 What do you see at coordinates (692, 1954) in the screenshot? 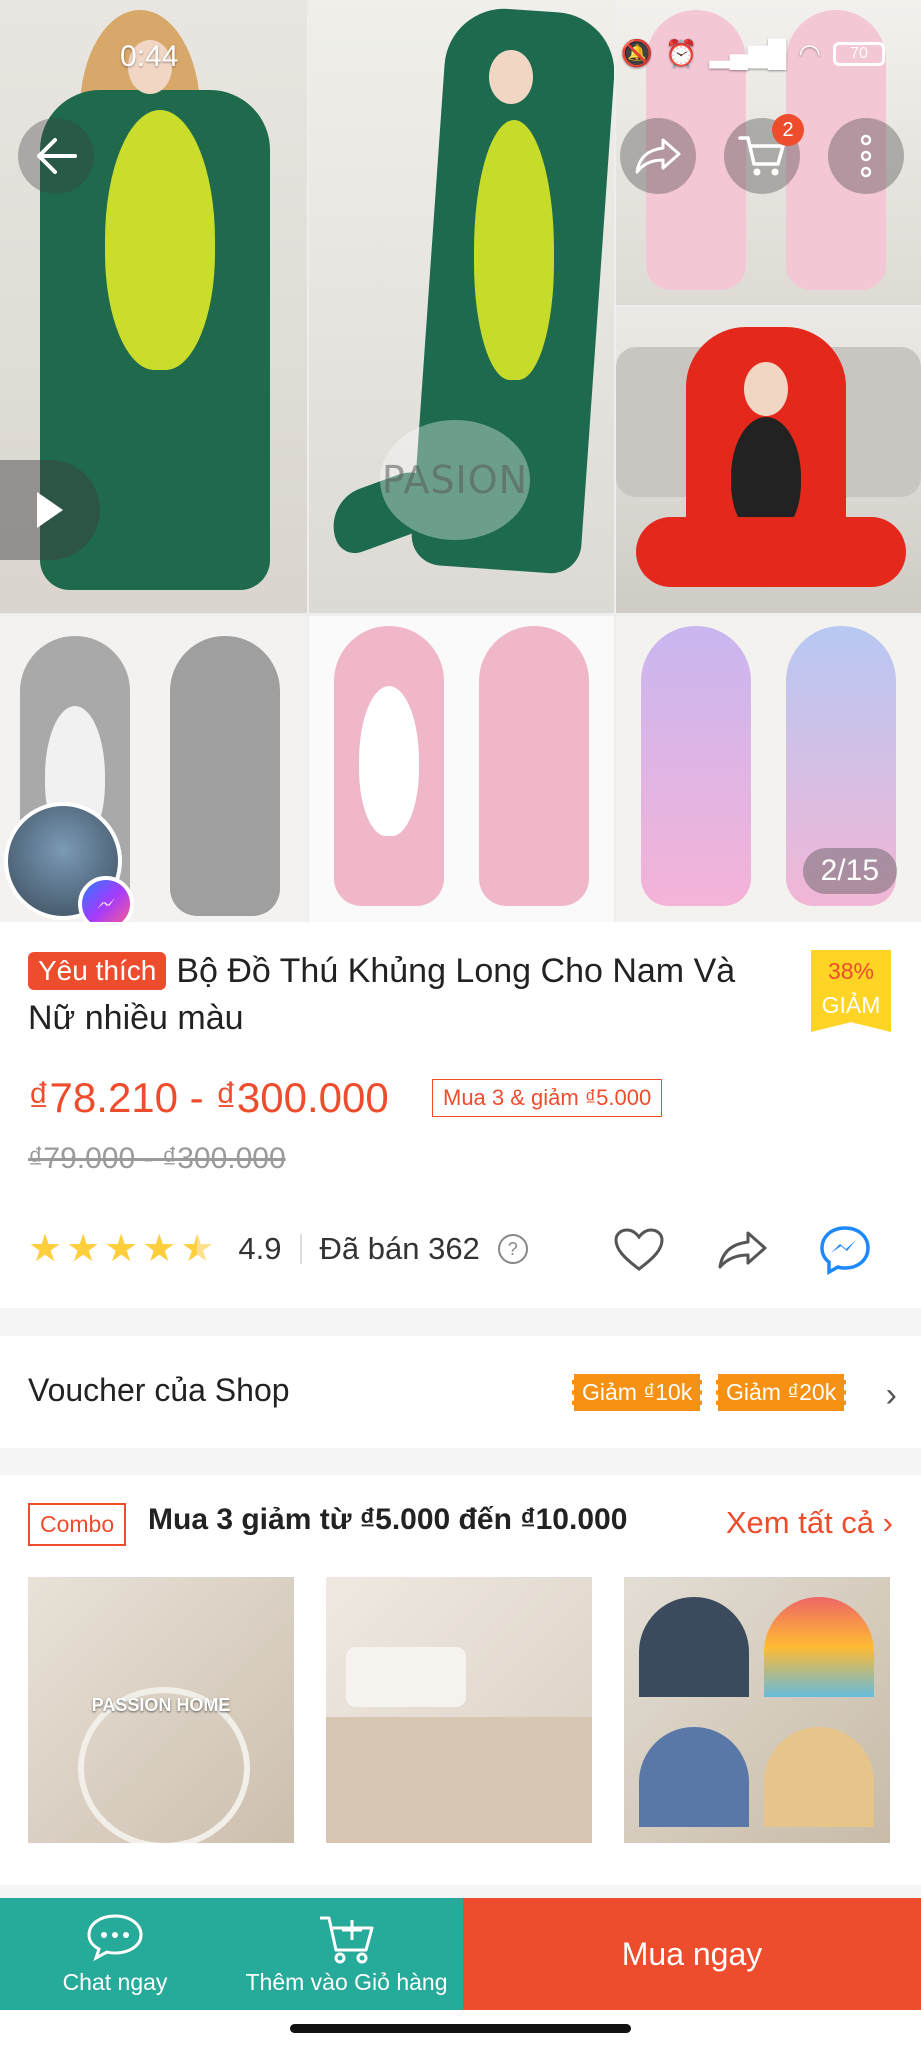
I see `buy-now-button: Mua ngay` at bounding box center [692, 1954].